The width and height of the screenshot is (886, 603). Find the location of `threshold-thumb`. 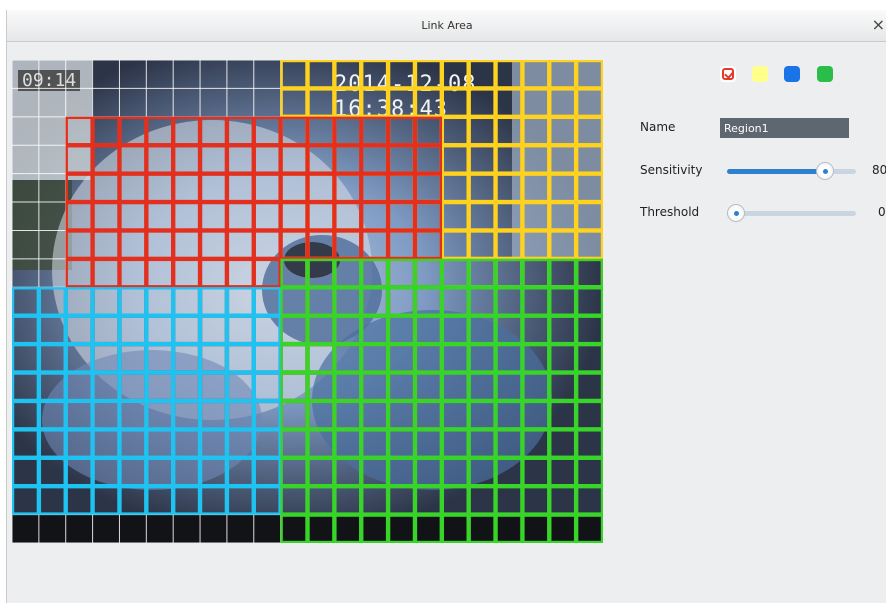

threshold-thumb is located at coordinates (736, 213).